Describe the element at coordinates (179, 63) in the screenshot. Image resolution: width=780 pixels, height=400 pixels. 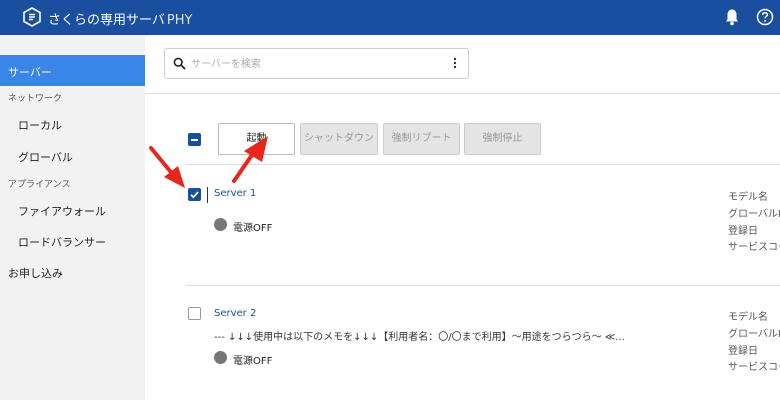
I see `search-icon` at that location.